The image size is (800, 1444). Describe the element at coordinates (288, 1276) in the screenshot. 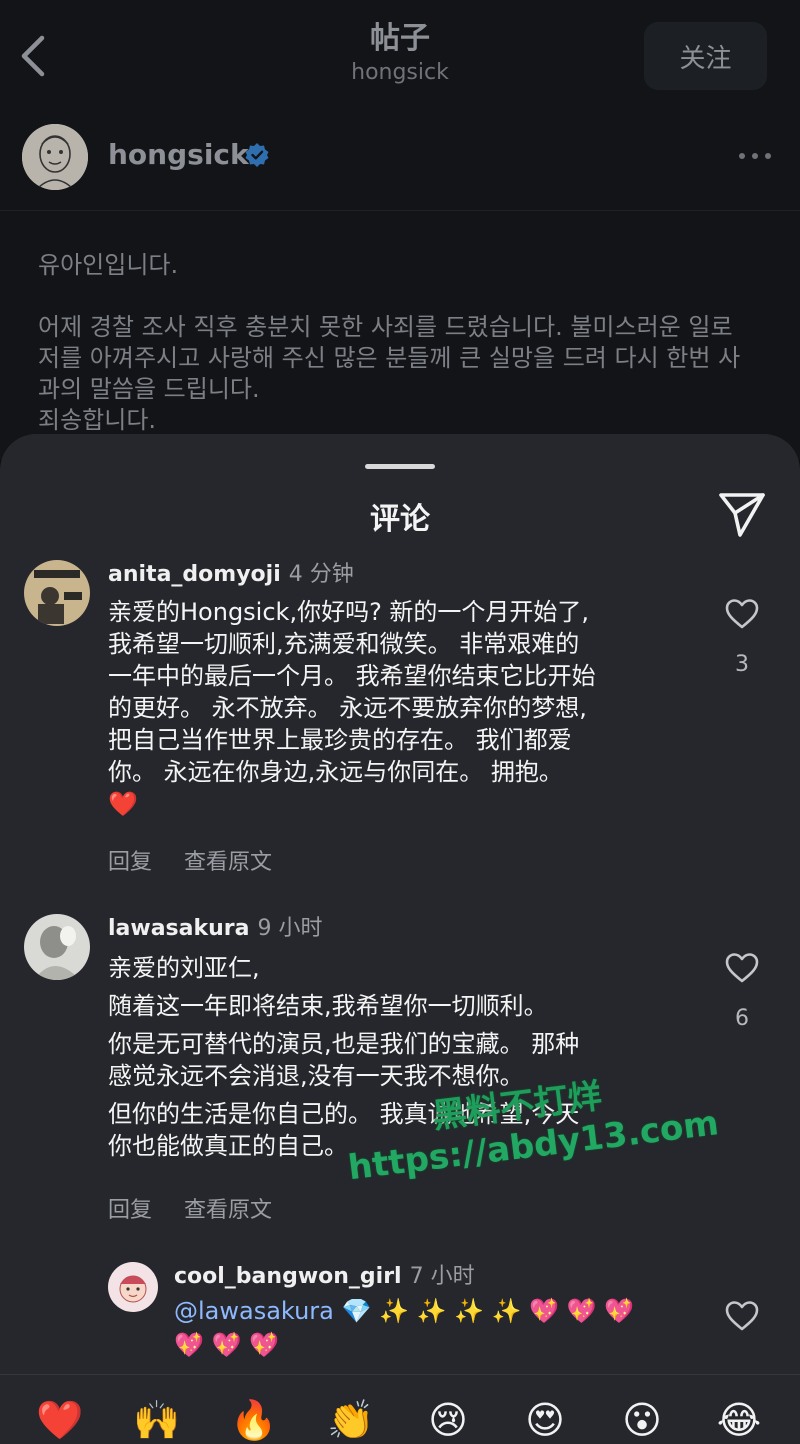

I see `reply-username: cool_bangwon_girl` at that location.